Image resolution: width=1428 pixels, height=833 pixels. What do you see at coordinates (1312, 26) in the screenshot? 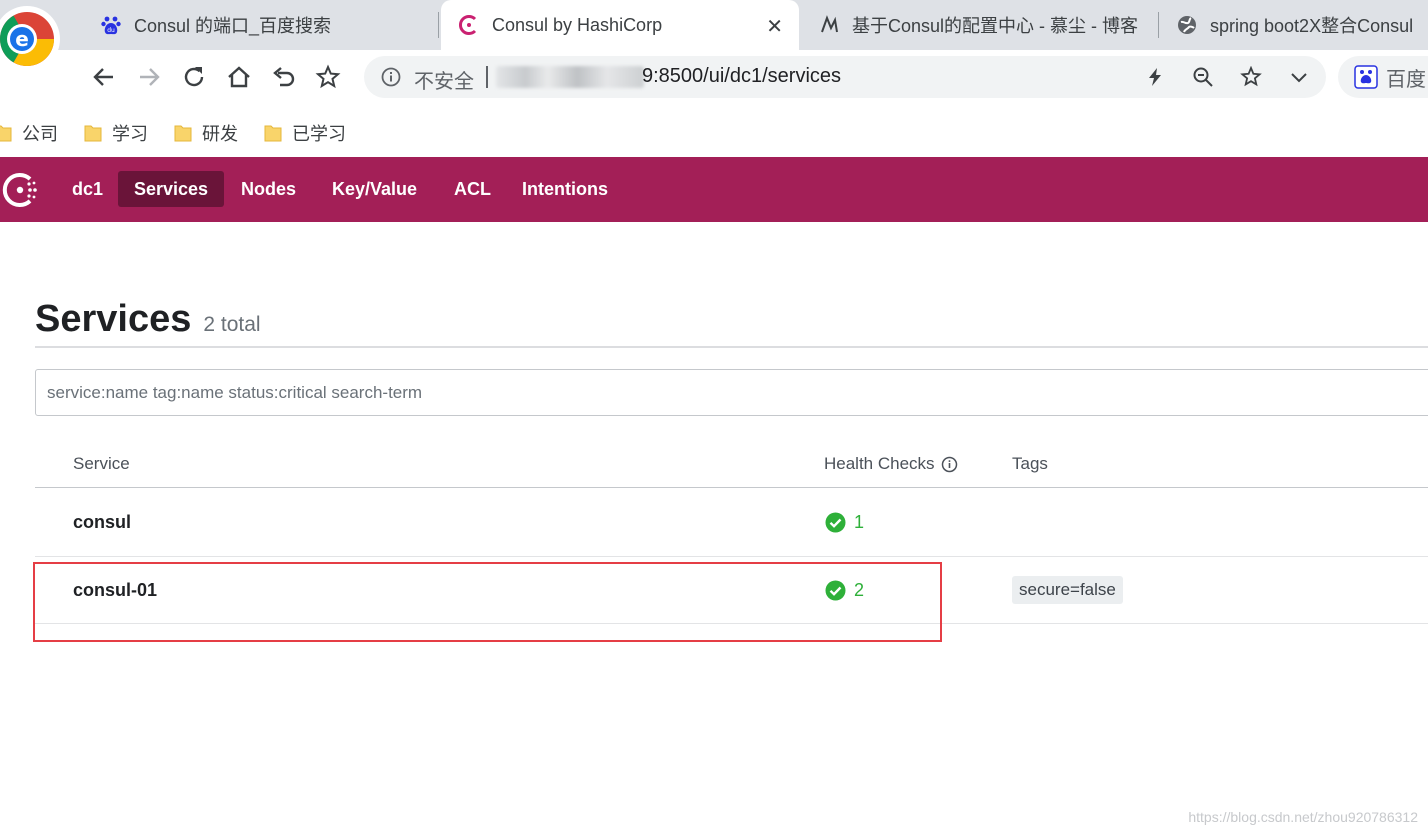
I see `tab-title: spring boot2X整合Consul` at bounding box center [1312, 26].